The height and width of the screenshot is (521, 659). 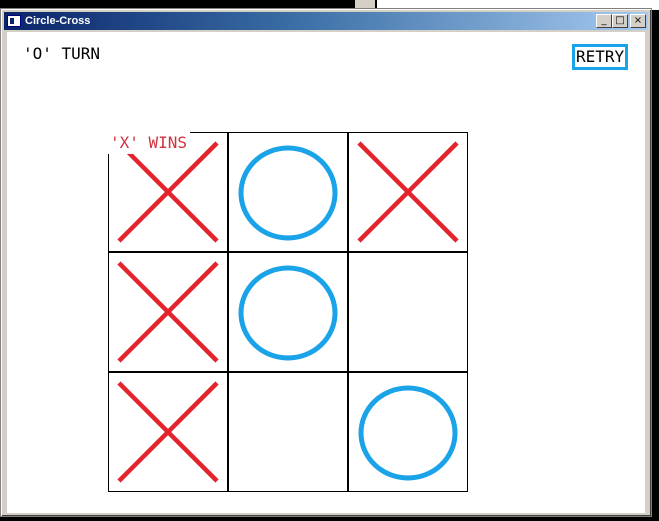 I want to click on result-label: 'X' WINS, so click(x=149, y=143).